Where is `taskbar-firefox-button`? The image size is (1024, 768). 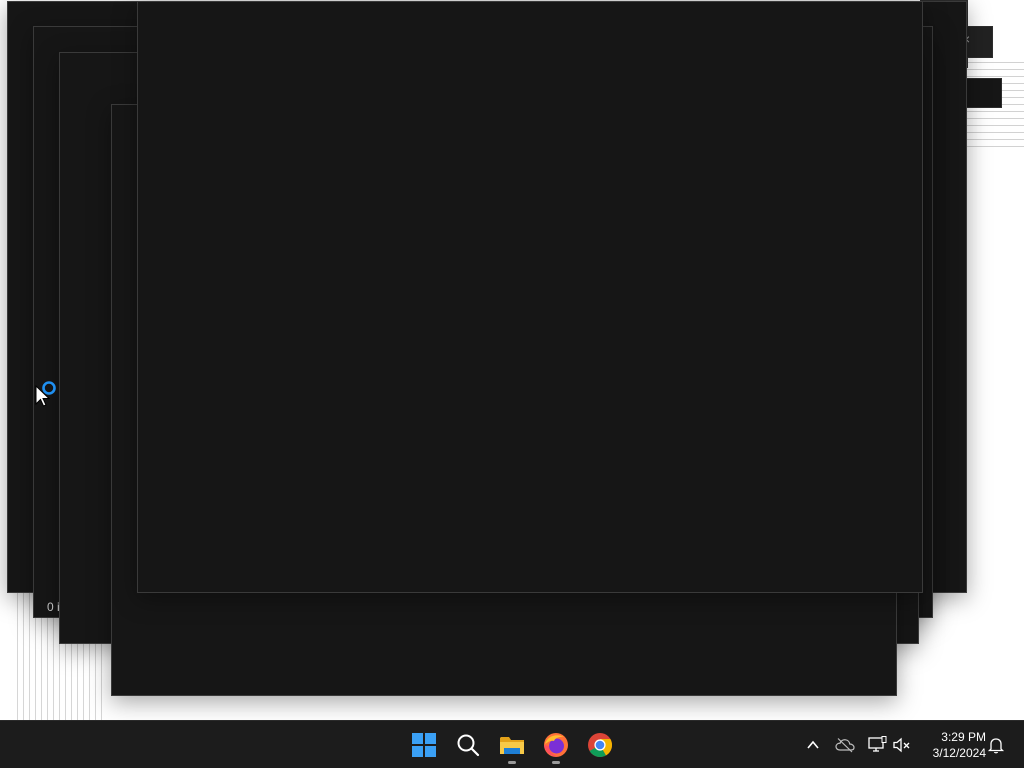 taskbar-firefox-button is located at coordinates (556, 745).